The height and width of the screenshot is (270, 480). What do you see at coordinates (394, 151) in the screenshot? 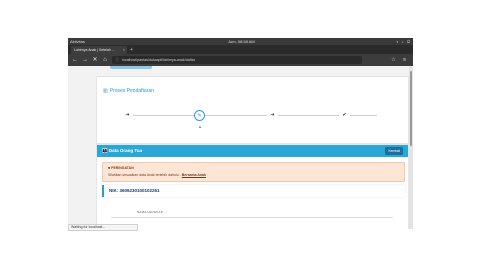
I see `back-button: Kembali` at bounding box center [394, 151].